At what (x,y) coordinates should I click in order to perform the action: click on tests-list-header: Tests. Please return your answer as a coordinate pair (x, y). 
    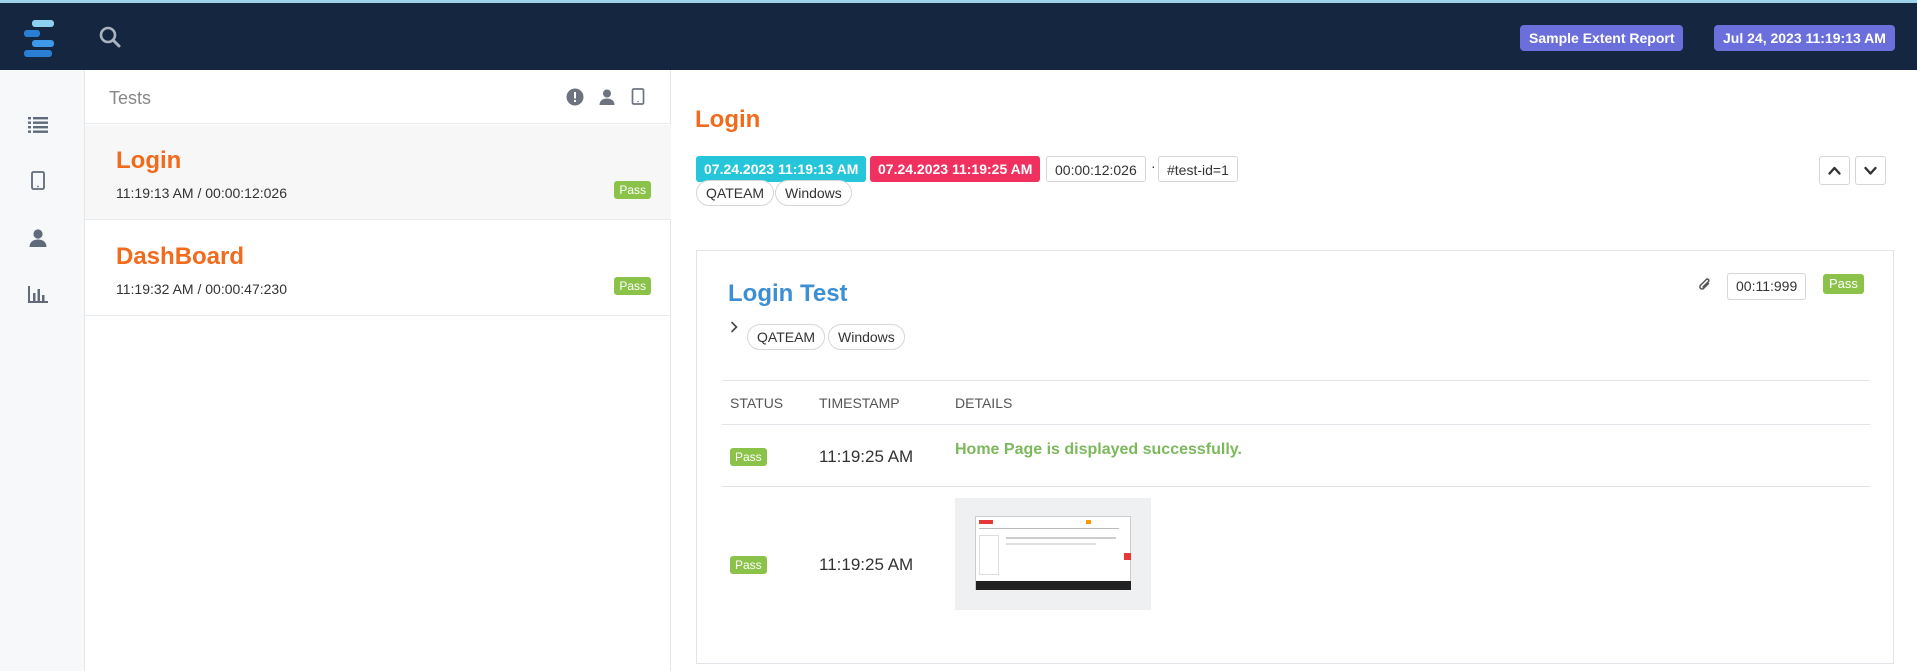
    Looking at the image, I should click on (378, 97).